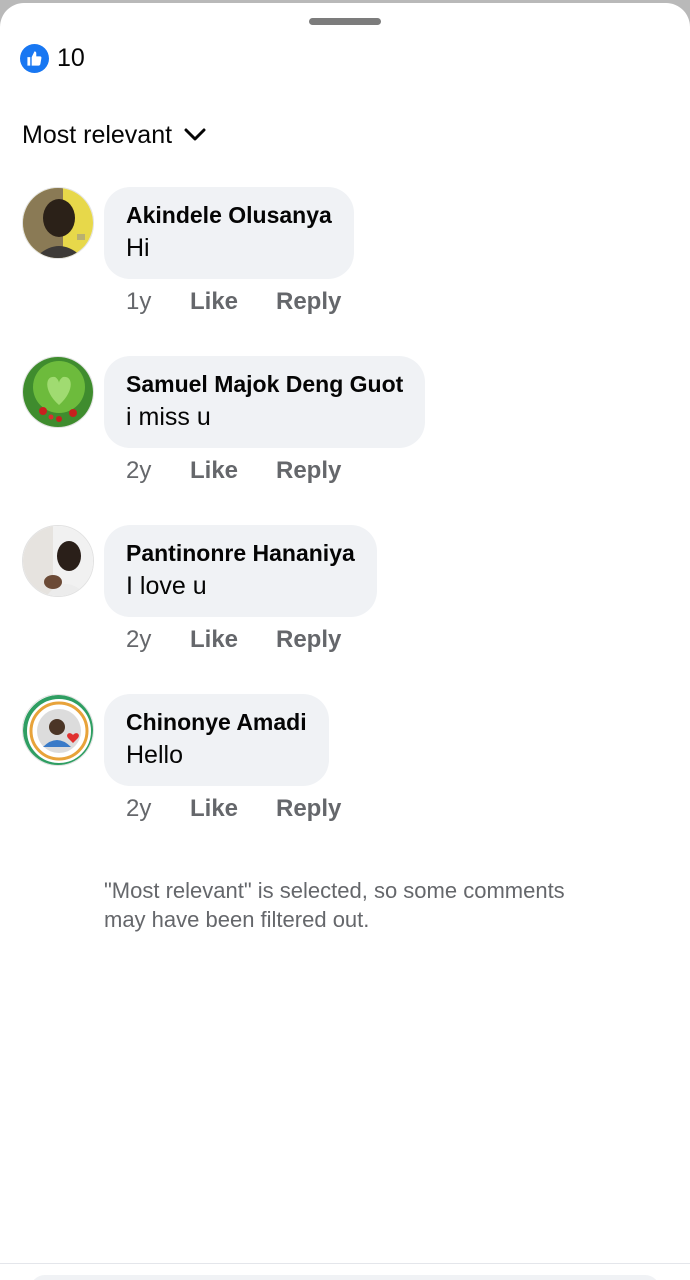  Describe the element at coordinates (345, 1277) in the screenshot. I see `comment-input` at that location.